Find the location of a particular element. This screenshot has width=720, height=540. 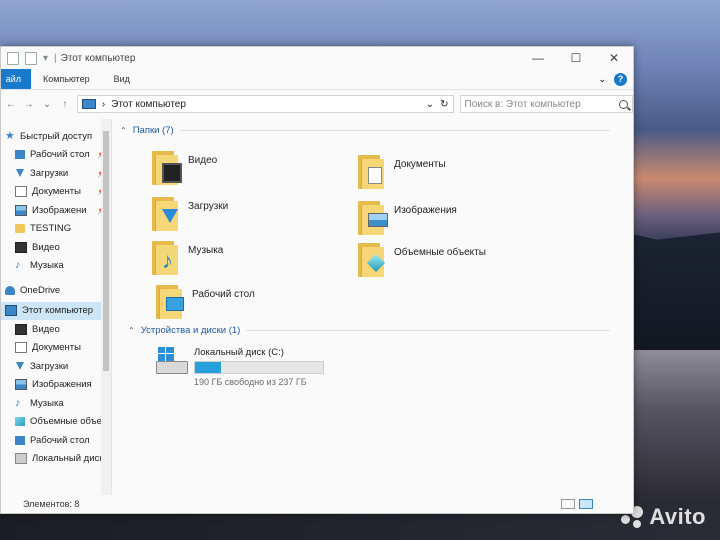

this-pc-icon is located at coordinates (88, 104).